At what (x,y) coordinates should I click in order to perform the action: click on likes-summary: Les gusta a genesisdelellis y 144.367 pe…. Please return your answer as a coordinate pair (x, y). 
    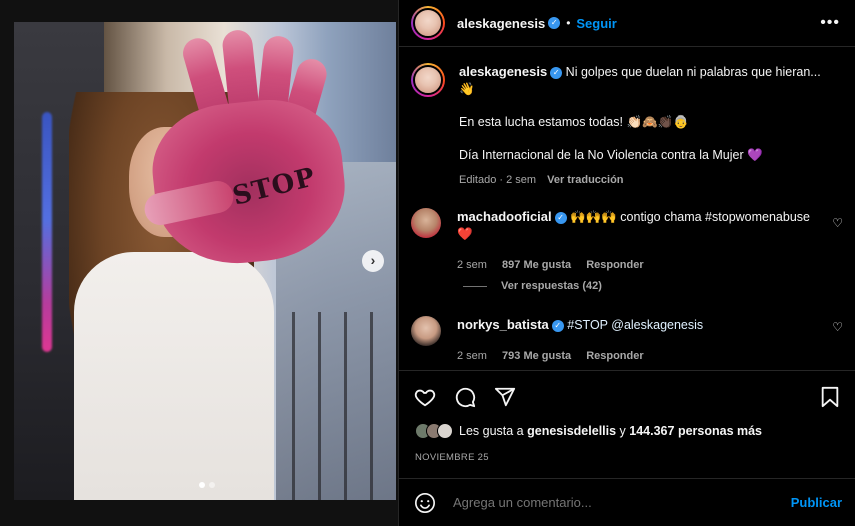
    Looking at the image, I should click on (588, 431).